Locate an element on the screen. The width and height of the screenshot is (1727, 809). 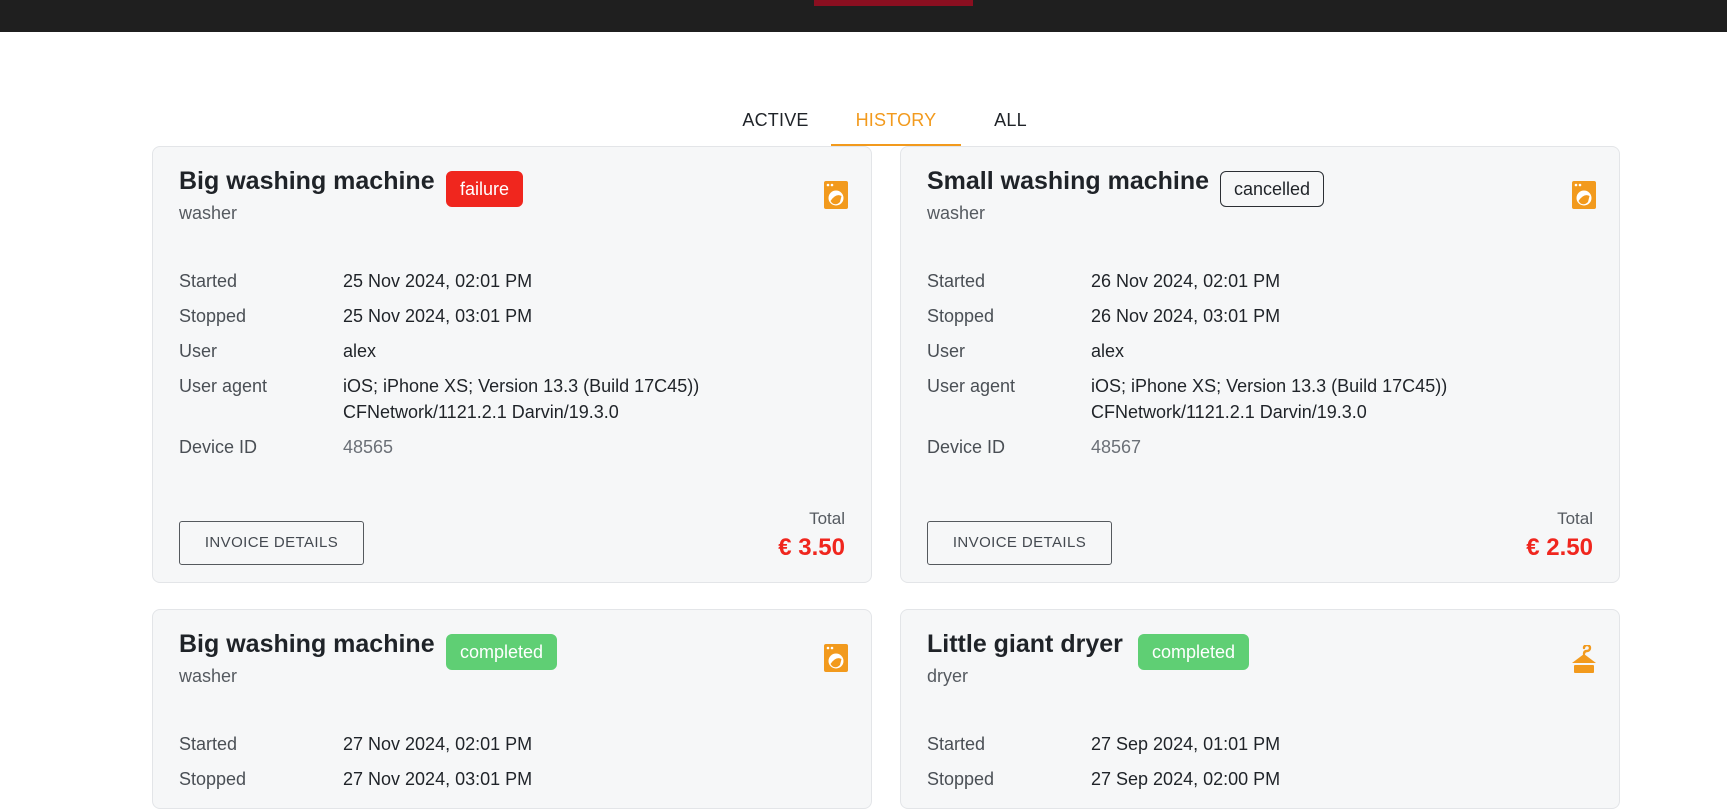
session-tabs: ACTIVE HISTORY ALL is located at coordinates (890, 123).